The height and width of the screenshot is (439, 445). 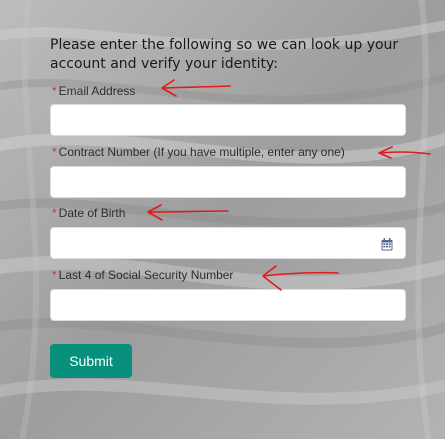 What do you see at coordinates (228, 182) in the screenshot?
I see `contract-number-field` at bounding box center [228, 182].